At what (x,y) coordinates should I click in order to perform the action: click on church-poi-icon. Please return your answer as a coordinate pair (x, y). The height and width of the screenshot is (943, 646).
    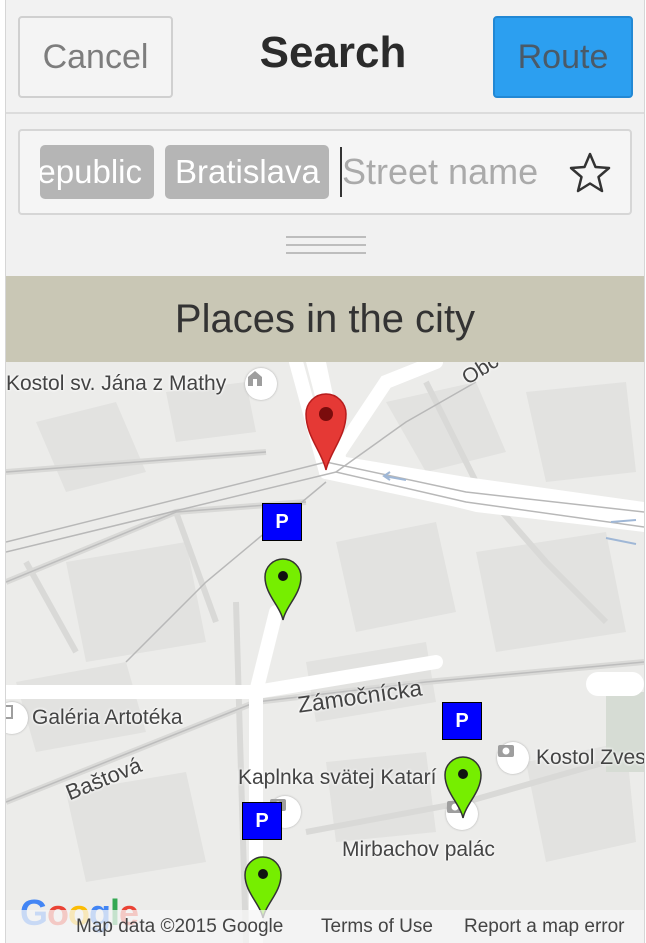
    Looking at the image, I should click on (261, 384).